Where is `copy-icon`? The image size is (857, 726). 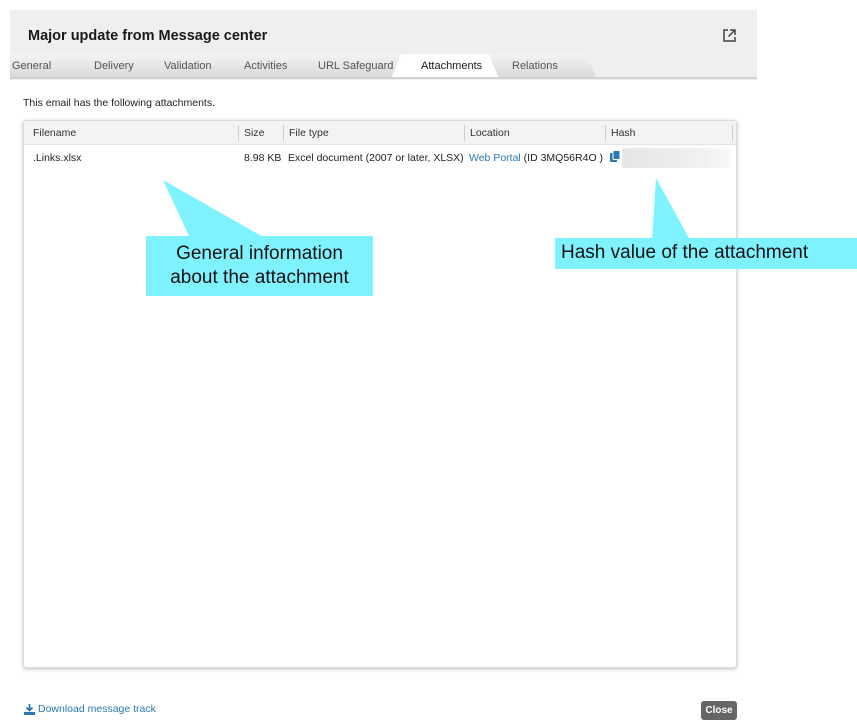
copy-icon is located at coordinates (615, 156).